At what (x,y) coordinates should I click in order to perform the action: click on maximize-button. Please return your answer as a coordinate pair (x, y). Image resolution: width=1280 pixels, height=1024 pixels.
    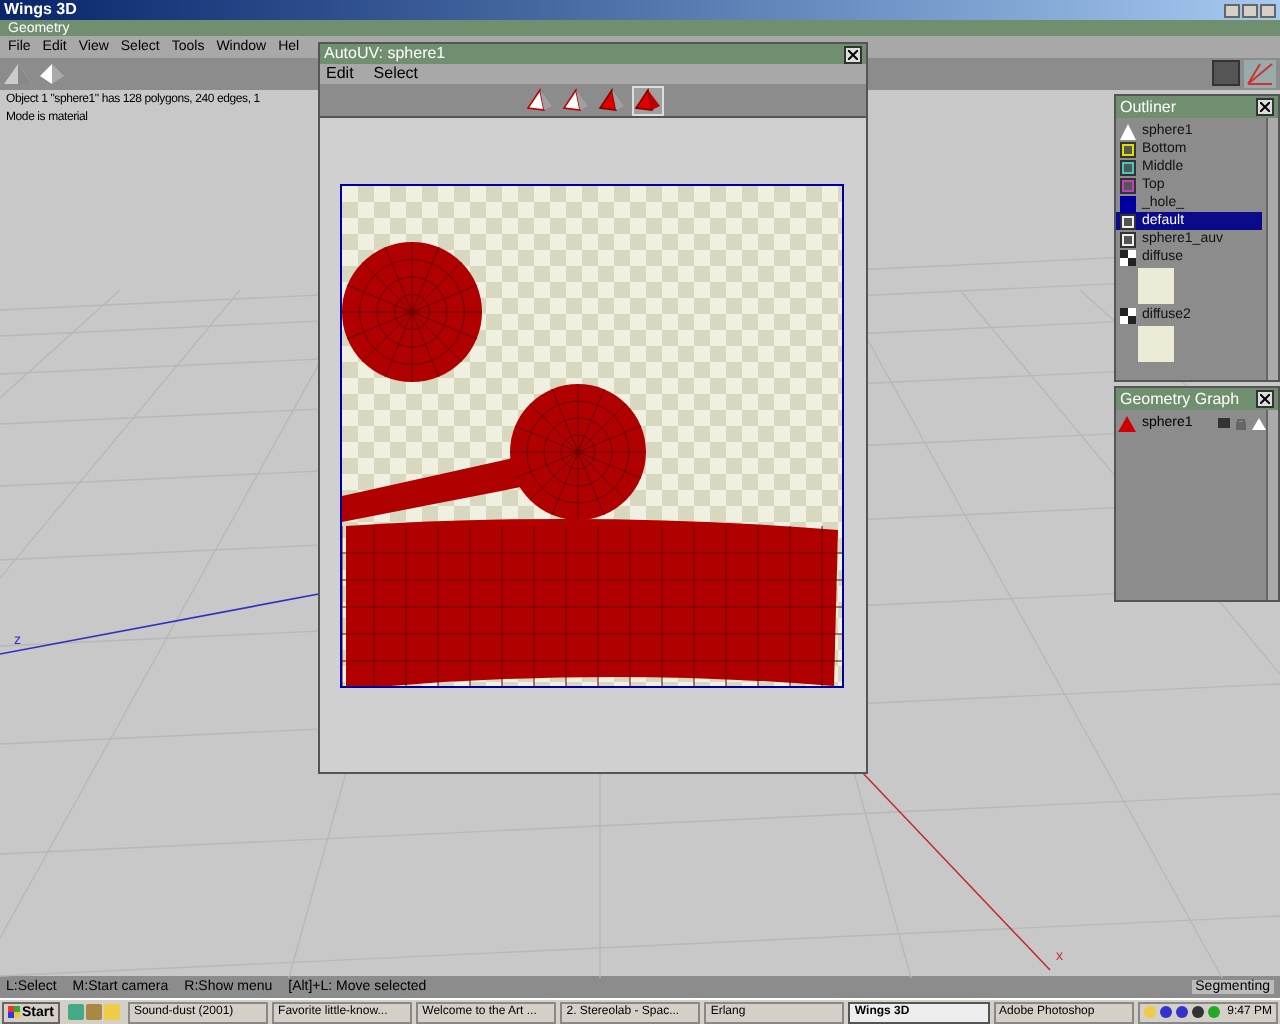
    Looking at the image, I should click on (1250, 10).